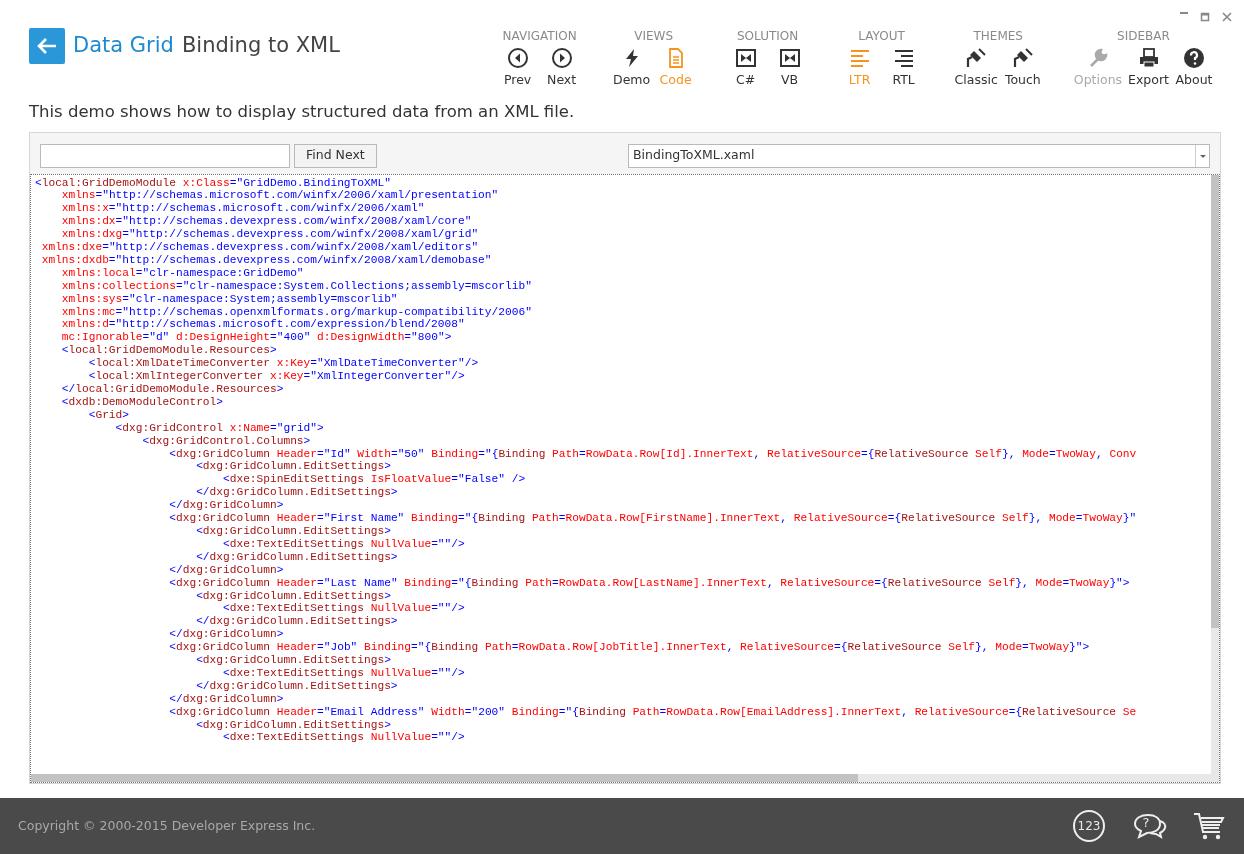 This screenshot has width=1244, height=854. What do you see at coordinates (859, 58) in the screenshot?
I see `align-left-icon` at bounding box center [859, 58].